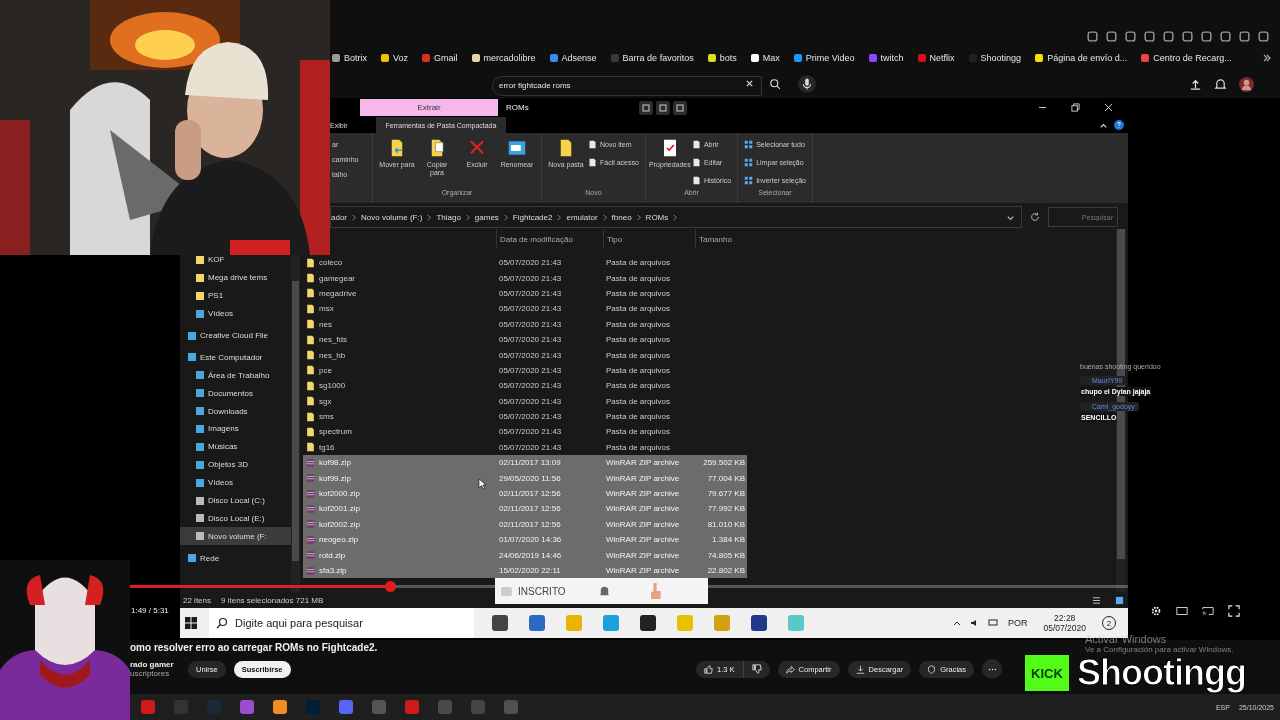 Image resolution: width=1280 pixels, height=720 pixels. I want to click on address-bar: ador Novo volume (F:) Thiago games Fightcade2 emulator fbneo ROMs, so click(676, 217).